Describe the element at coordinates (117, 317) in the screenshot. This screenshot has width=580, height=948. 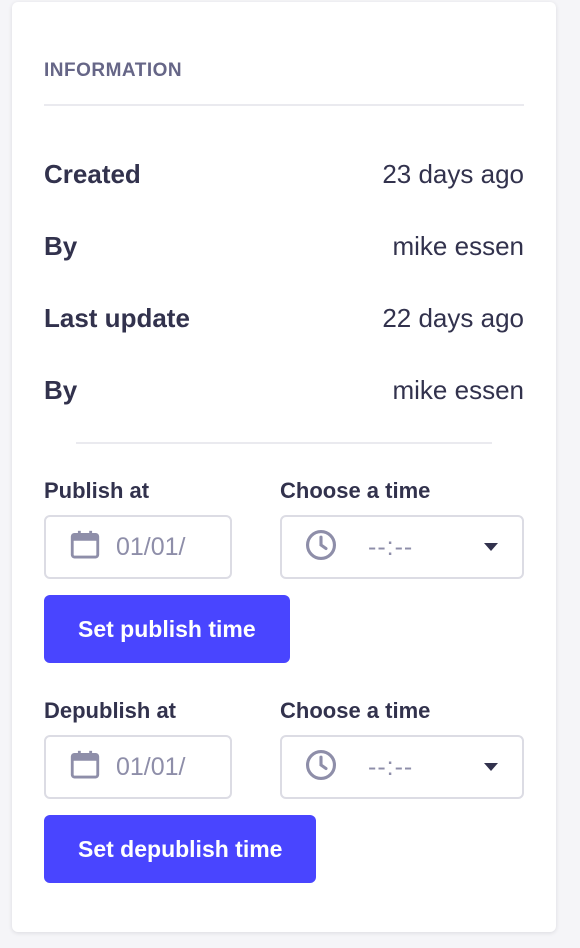
I see `info-label: Last update` at that location.